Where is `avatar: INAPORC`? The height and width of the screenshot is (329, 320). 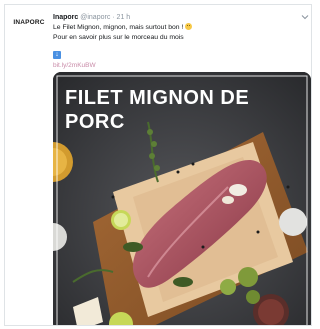 avatar: INAPORC is located at coordinates (29, 22).